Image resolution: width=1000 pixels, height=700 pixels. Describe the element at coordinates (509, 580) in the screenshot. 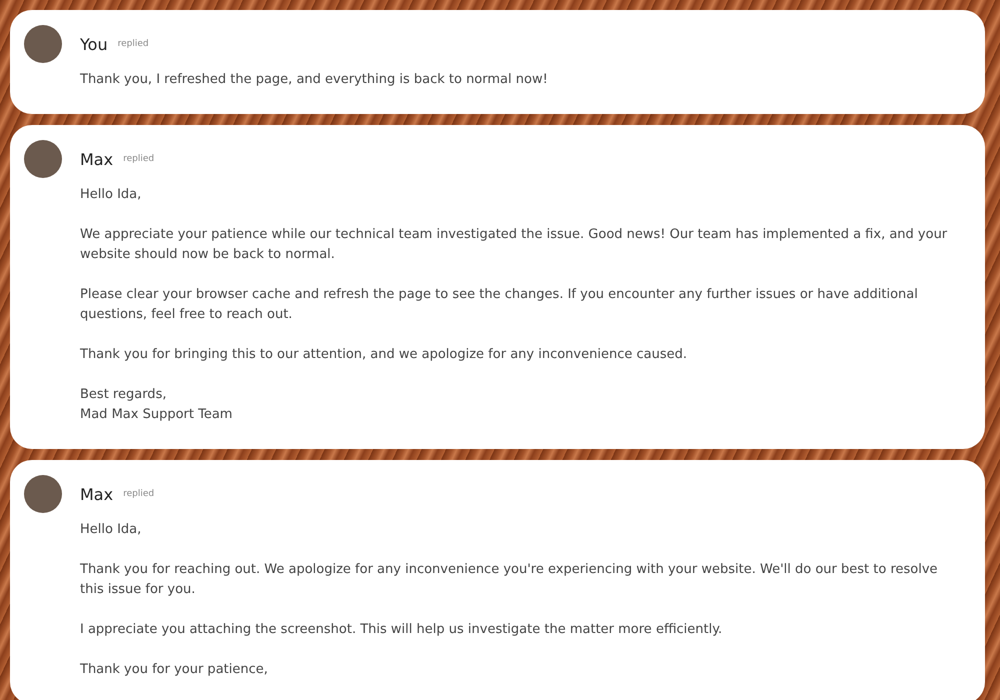

I see `message-paragraph: Thank you for reaching out. We apologize for any inconvenience you're experiencing with your website. We'll do our best to resolve this issue for you.` at that location.